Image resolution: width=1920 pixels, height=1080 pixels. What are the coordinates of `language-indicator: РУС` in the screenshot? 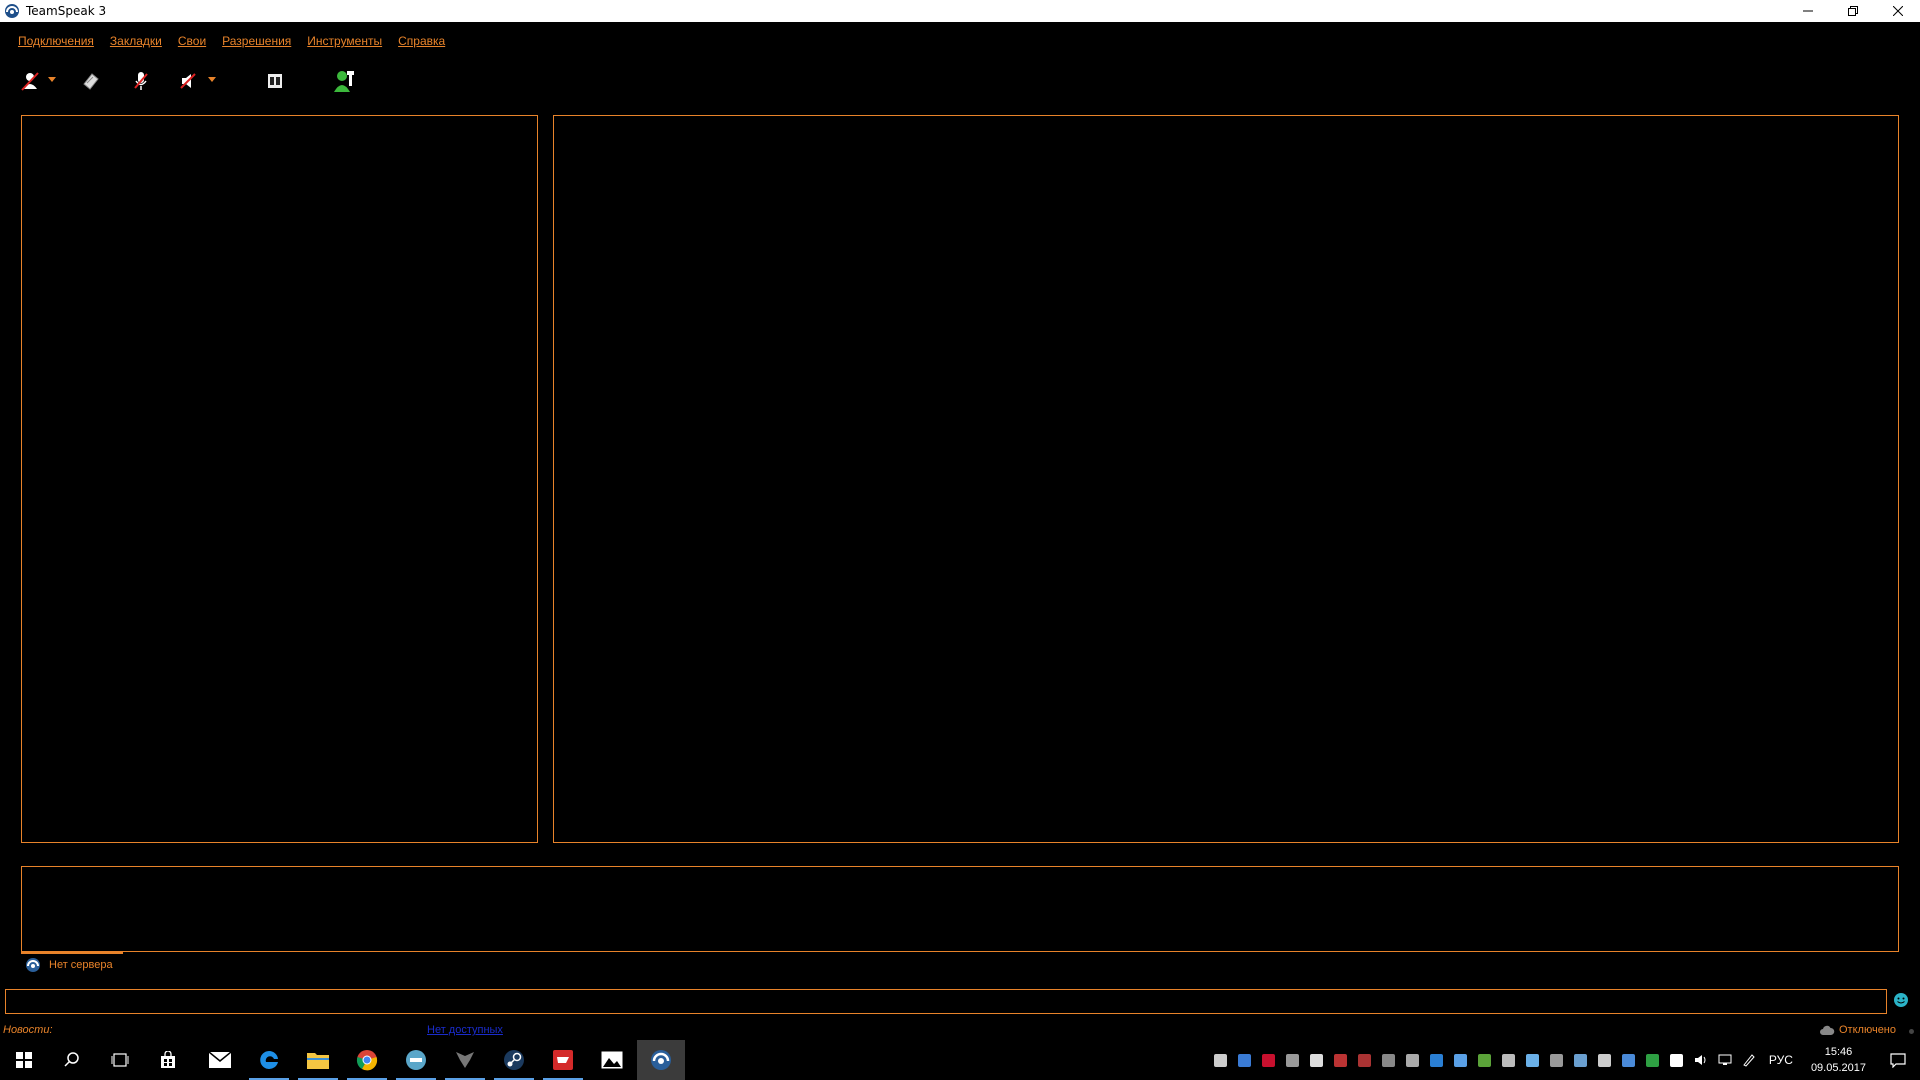 It's located at (1781, 1060).